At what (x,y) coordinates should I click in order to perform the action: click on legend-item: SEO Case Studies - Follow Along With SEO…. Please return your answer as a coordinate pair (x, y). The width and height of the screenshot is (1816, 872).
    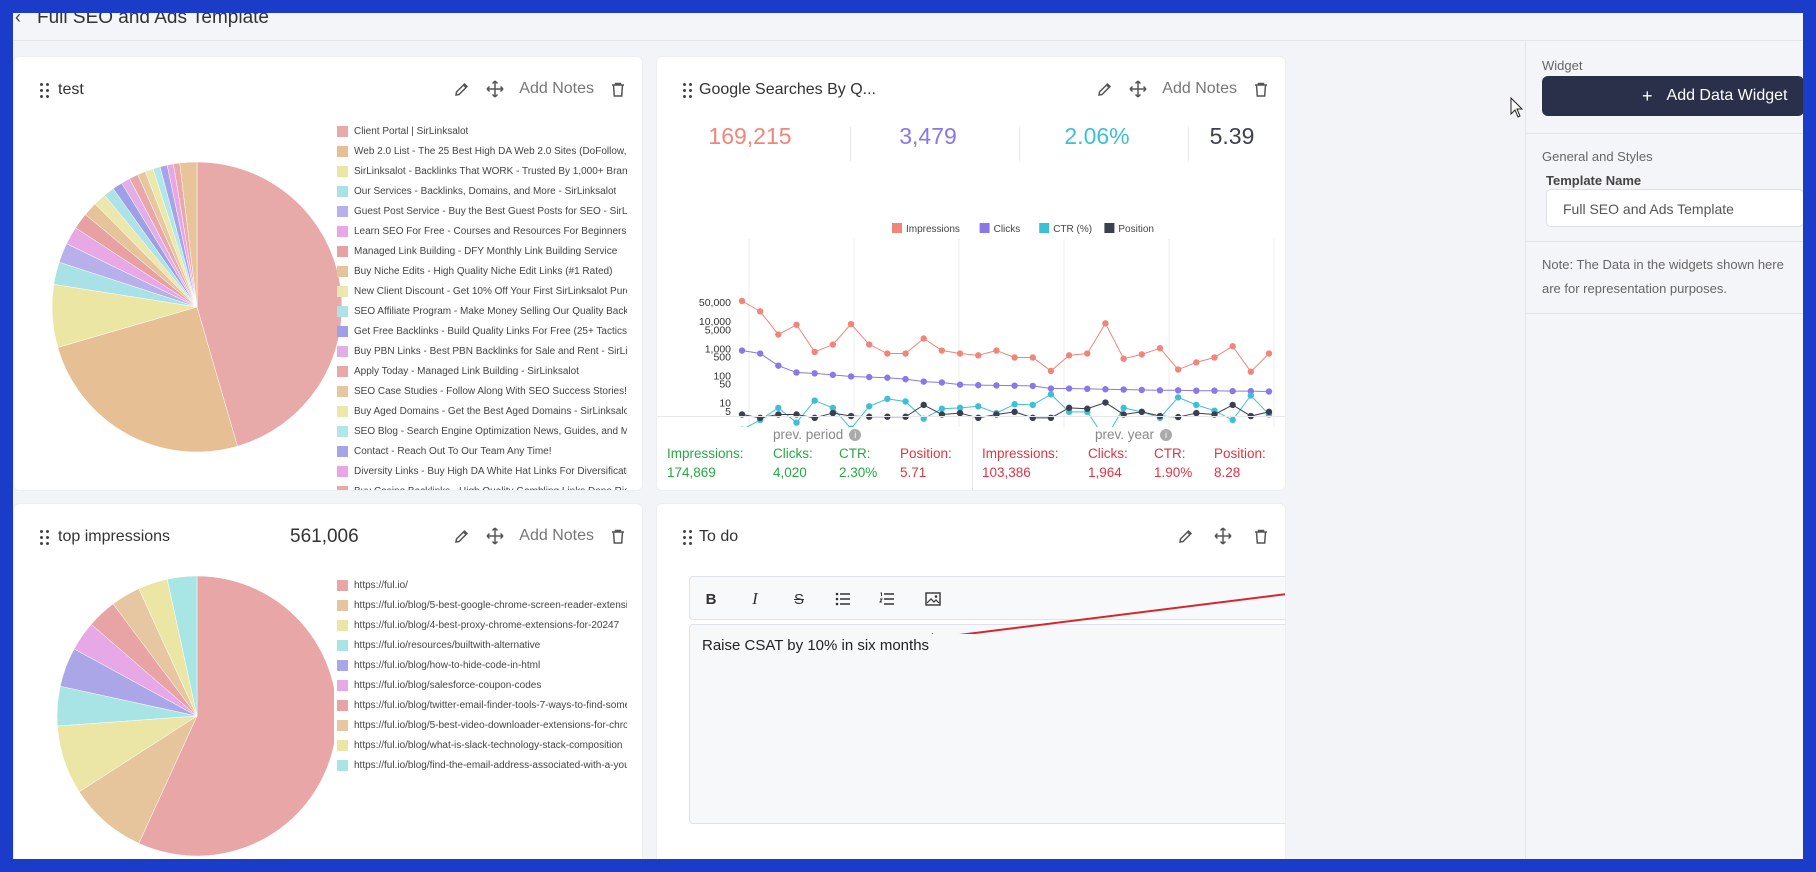
    Looking at the image, I should click on (482, 391).